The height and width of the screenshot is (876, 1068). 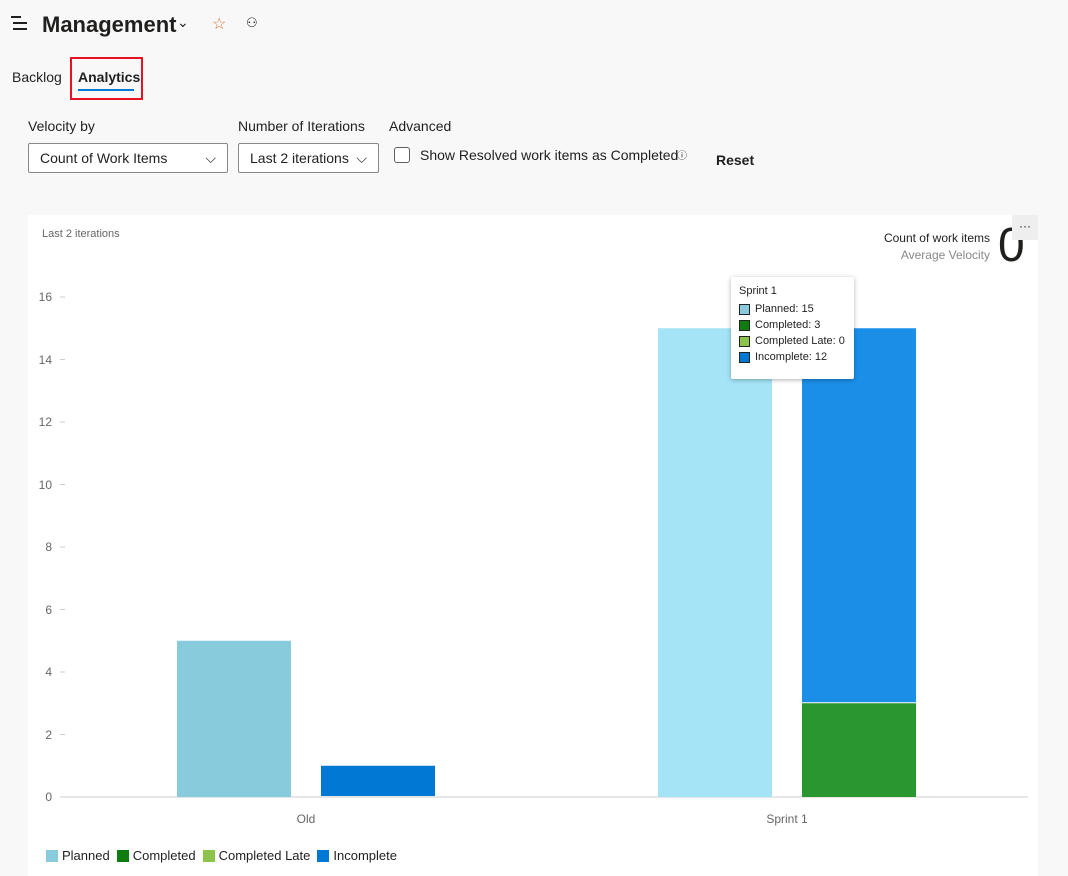 I want to click on y-tick-label: 2, so click(x=48, y=734).